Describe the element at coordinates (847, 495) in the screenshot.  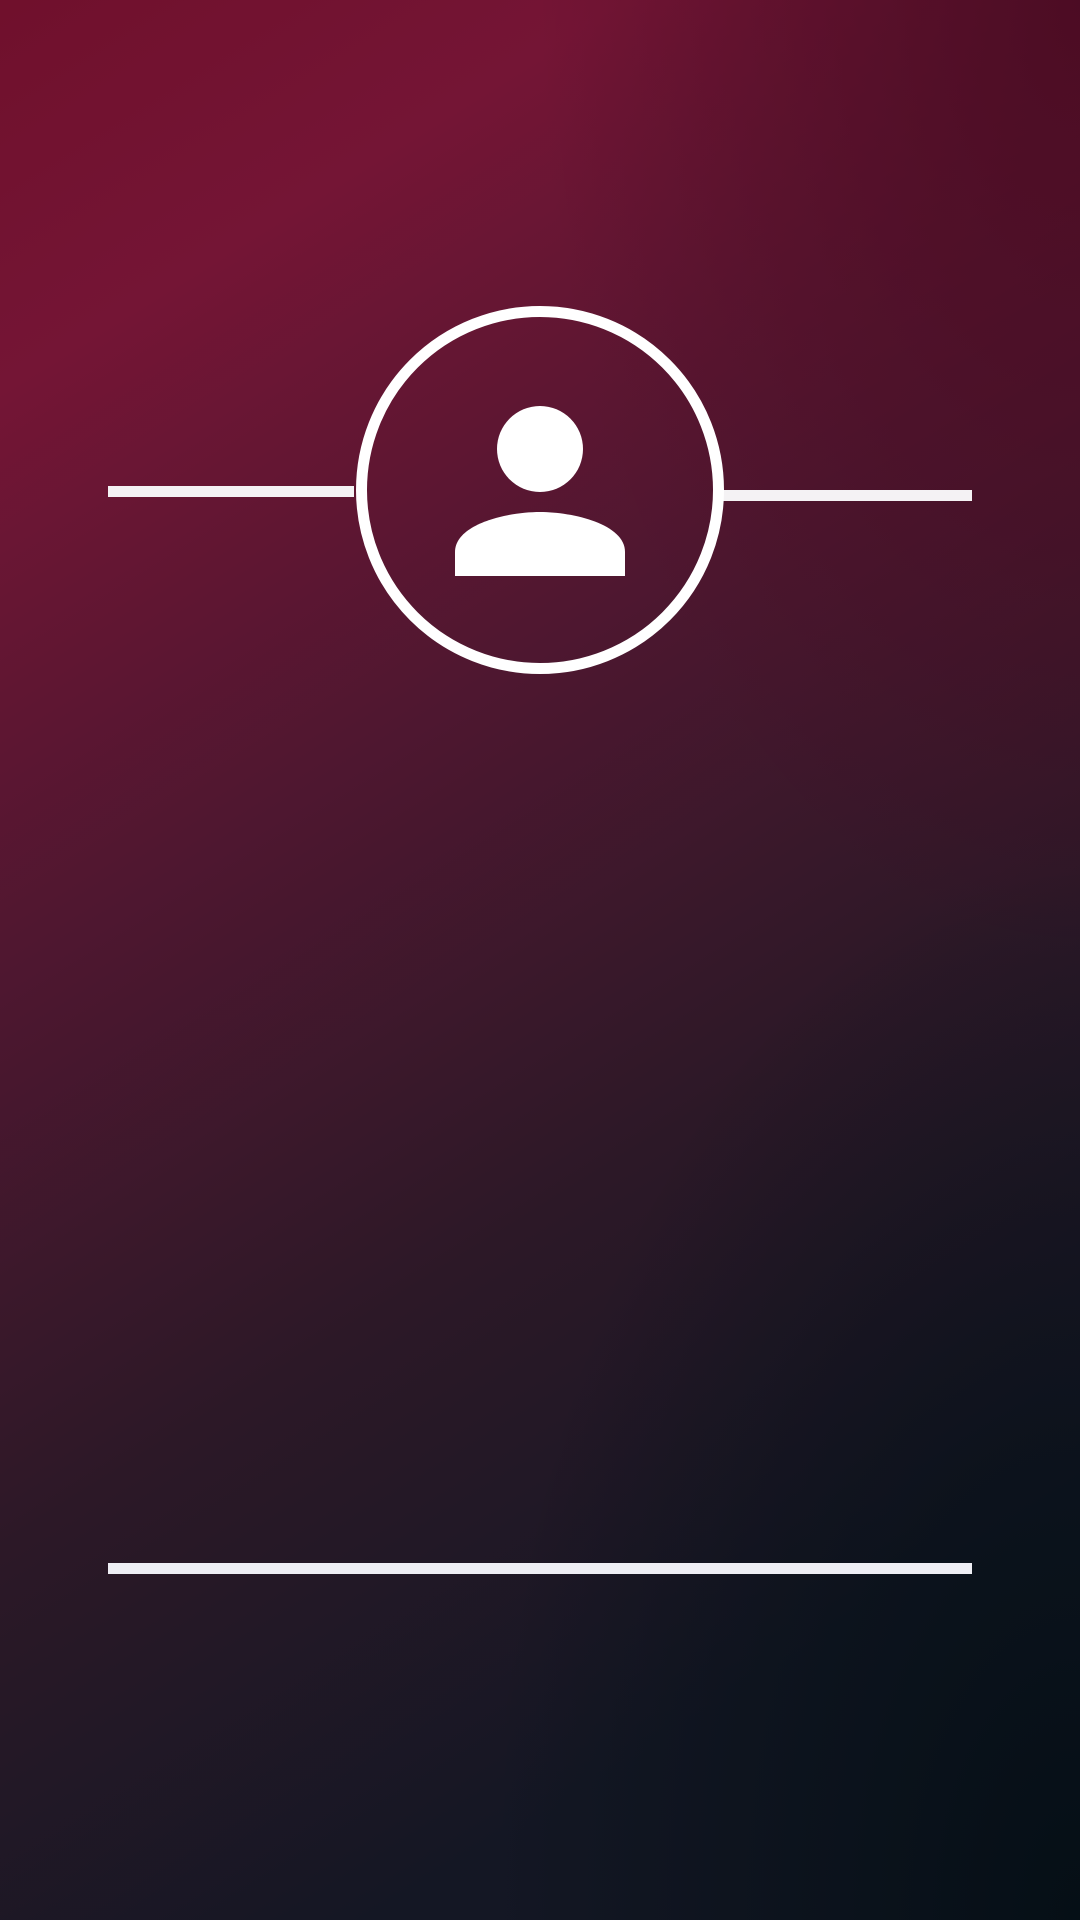
I see `right-divider-line` at that location.